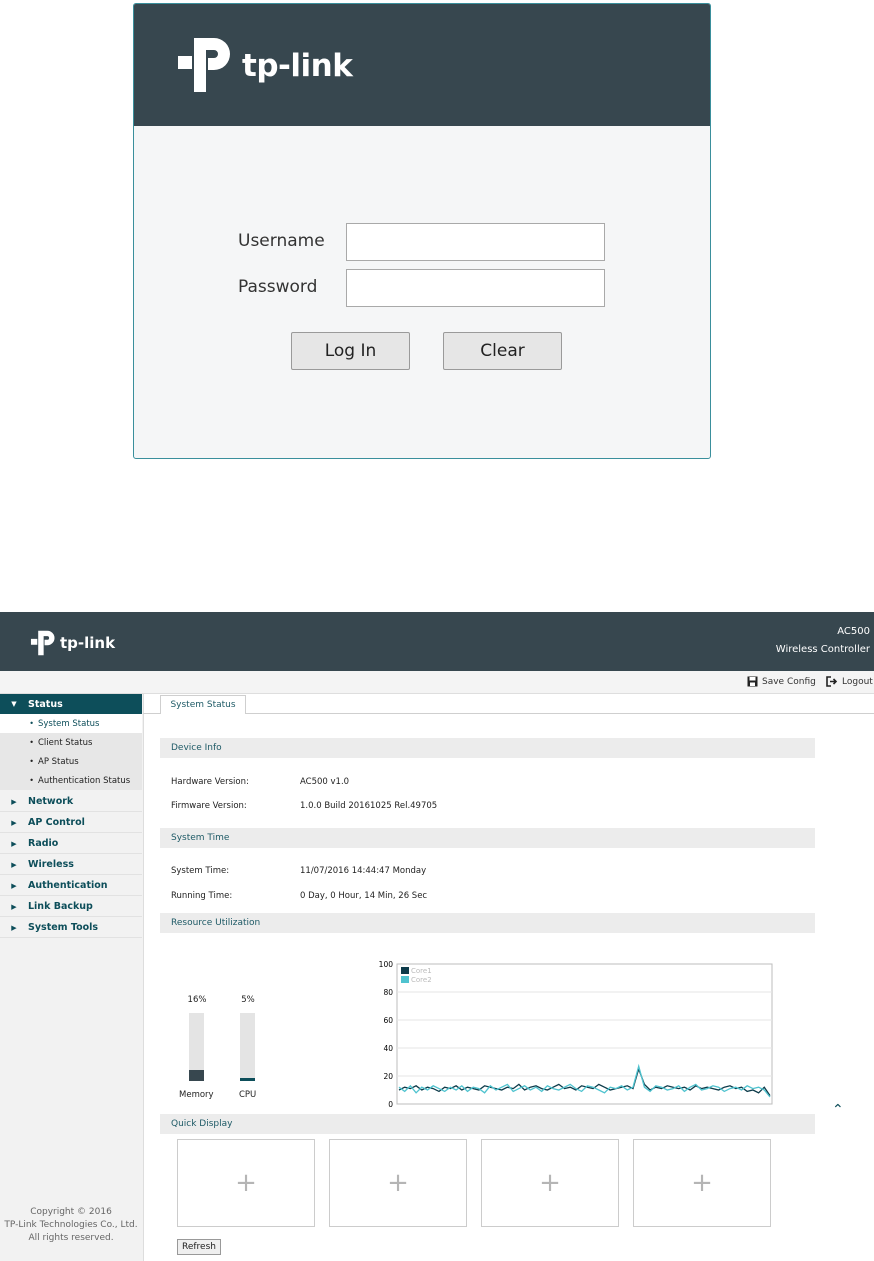 The height and width of the screenshot is (1261, 874). What do you see at coordinates (71, 1212) in the screenshot?
I see `copyright-line: Copyright © 2016` at bounding box center [71, 1212].